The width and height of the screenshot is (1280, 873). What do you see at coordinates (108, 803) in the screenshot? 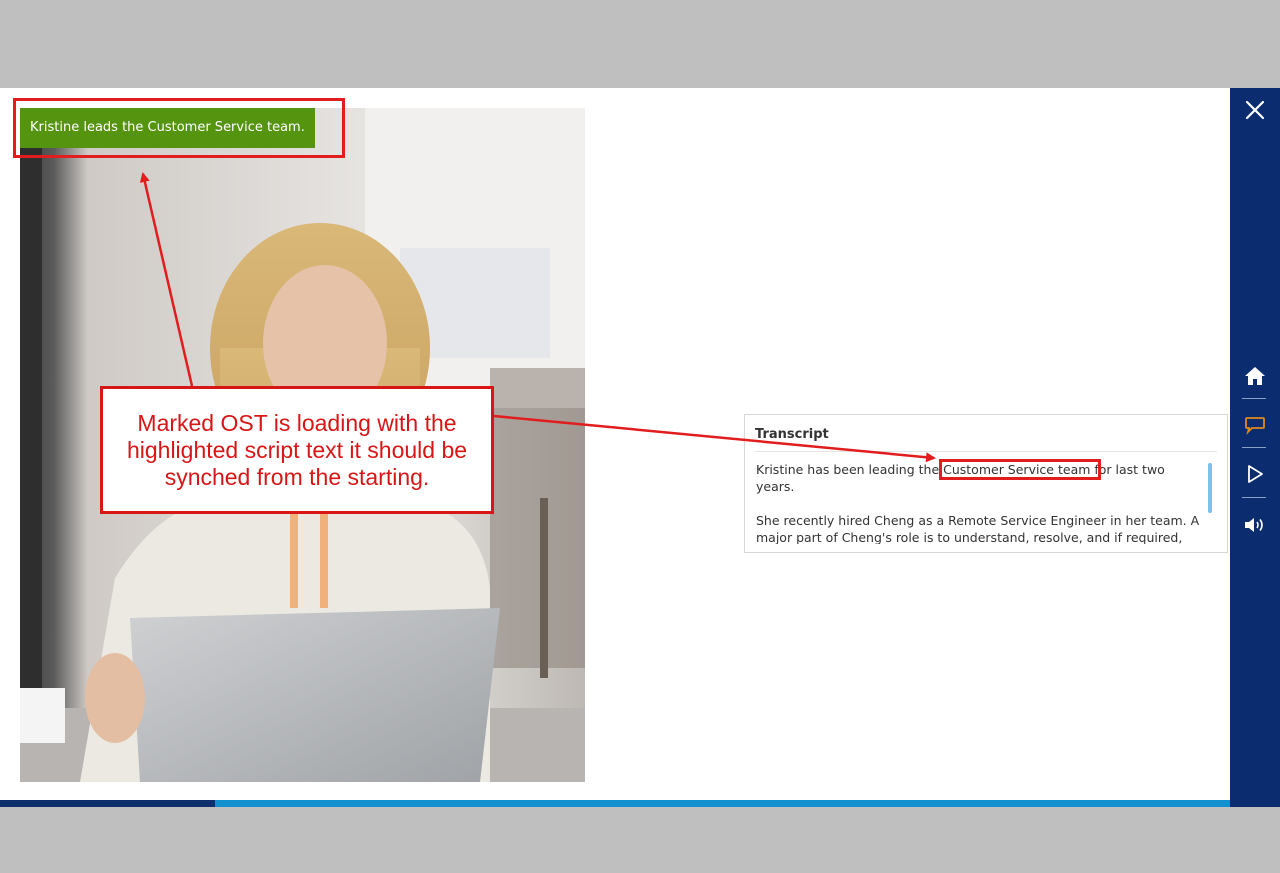
I see `progress-fill` at bounding box center [108, 803].